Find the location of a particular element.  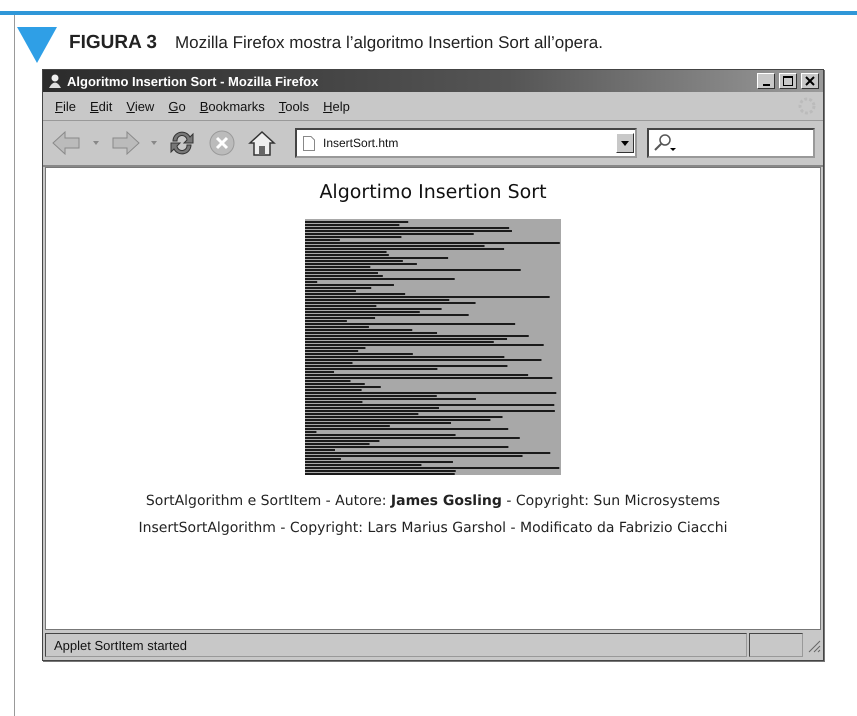

app-icon is located at coordinates (55, 81).